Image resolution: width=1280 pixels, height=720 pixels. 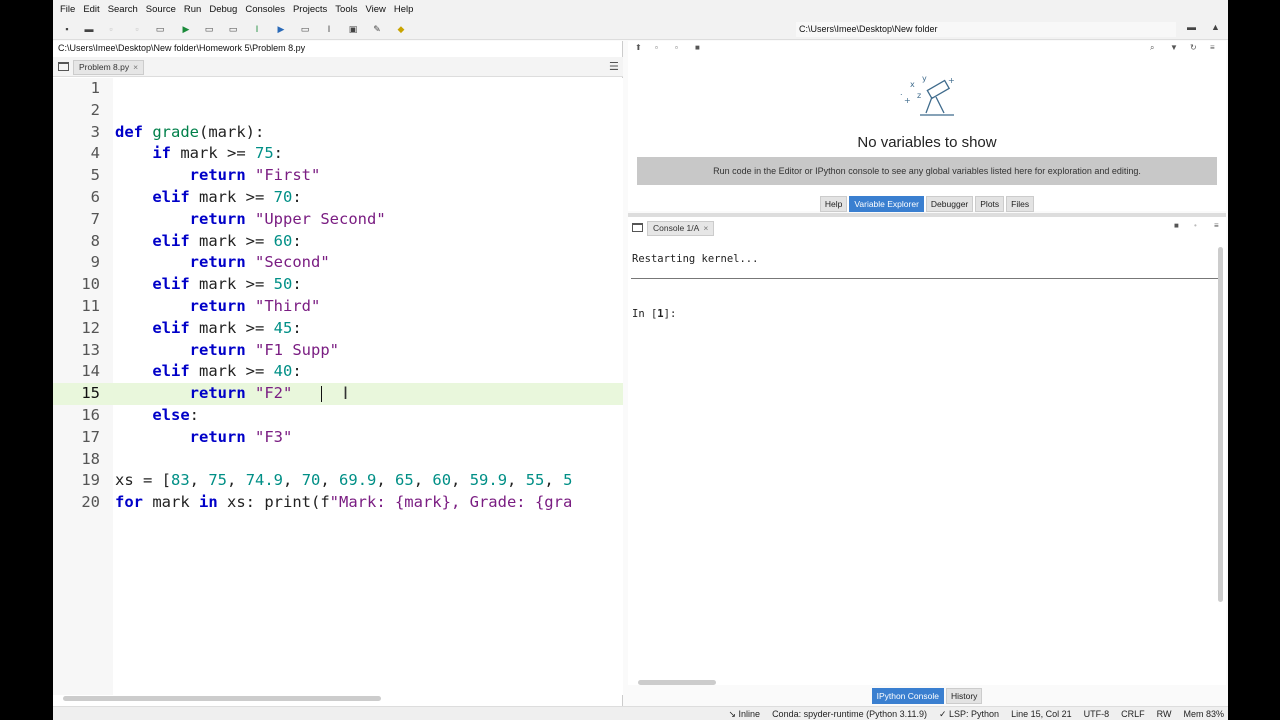 I want to click on working-directory-field: C:\Users\Imee\Desktop\New folder, so click(x=986, y=29).